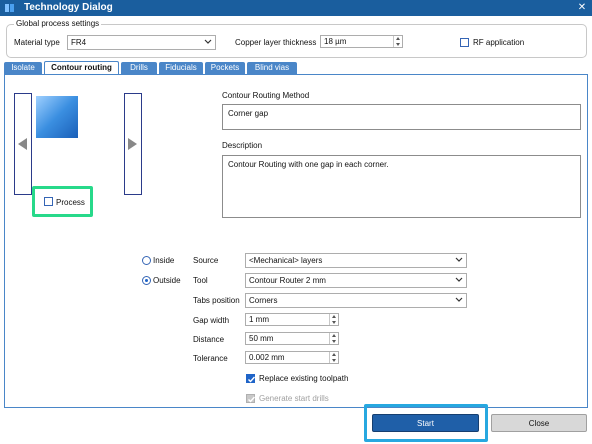 The height and width of the screenshot is (444, 592). I want to click on tool-label: Tool, so click(200, 280).